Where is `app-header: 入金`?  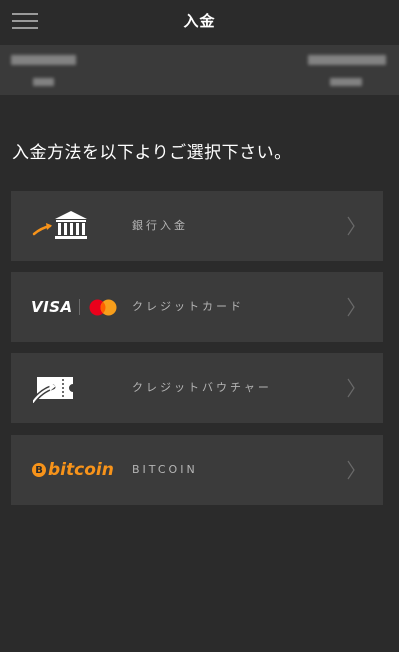
app-header: 入金 is located at coordinates (199, 22).